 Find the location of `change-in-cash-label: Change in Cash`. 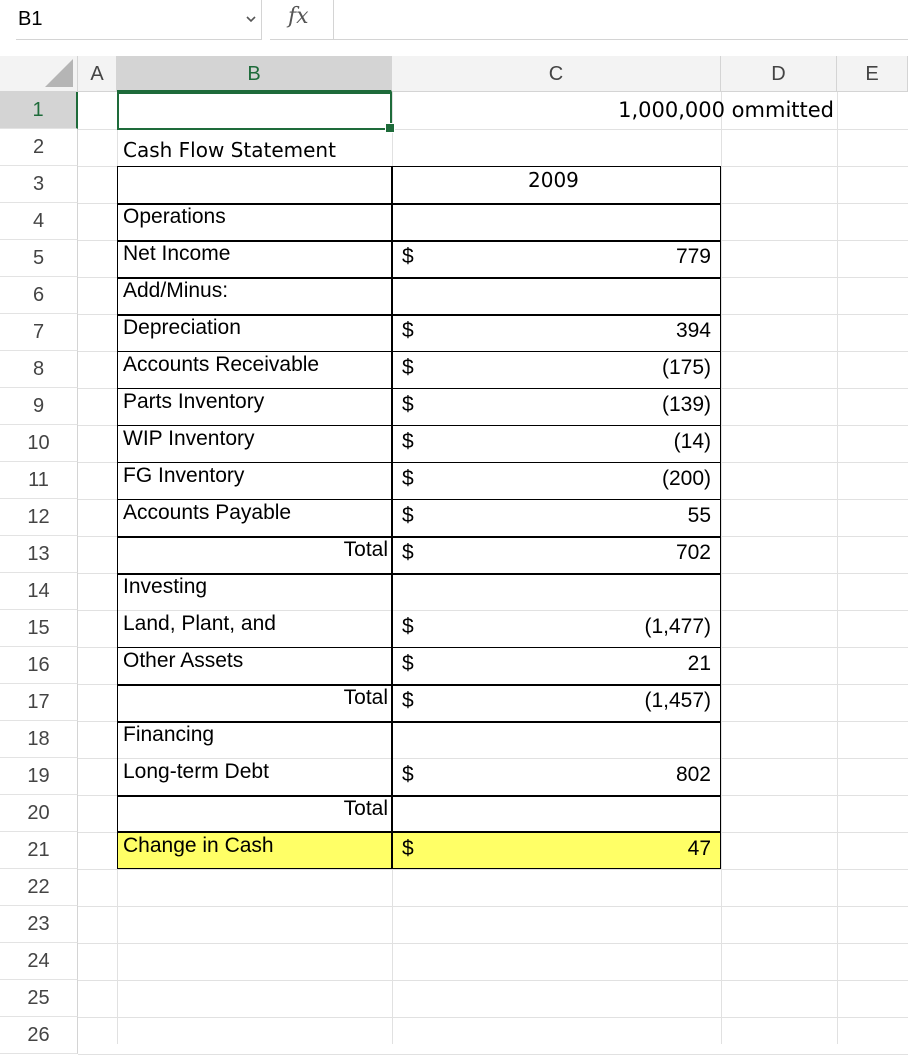

change-in-cash-label: Change in Cash is located at coordinates (198, 845).